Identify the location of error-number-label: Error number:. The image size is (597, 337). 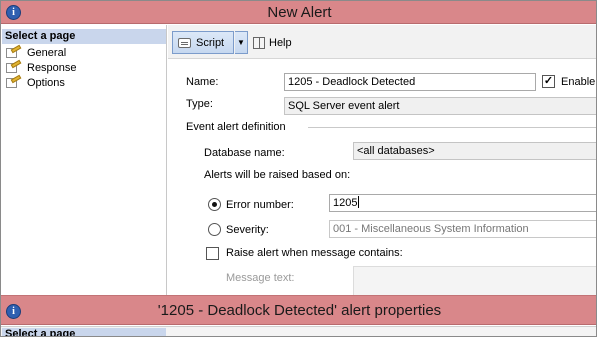
(260, 205).